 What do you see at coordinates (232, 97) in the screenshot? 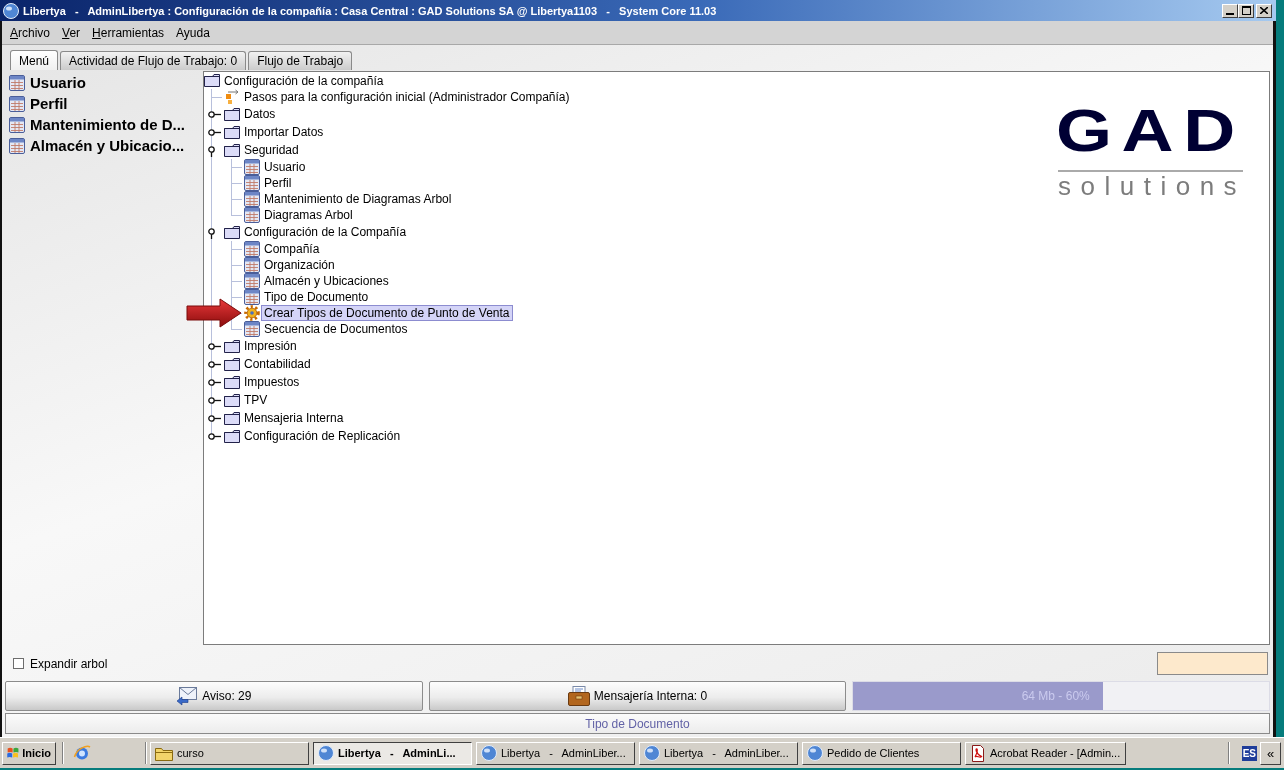
I see `flow-icon` at bounding box center [232, 97].